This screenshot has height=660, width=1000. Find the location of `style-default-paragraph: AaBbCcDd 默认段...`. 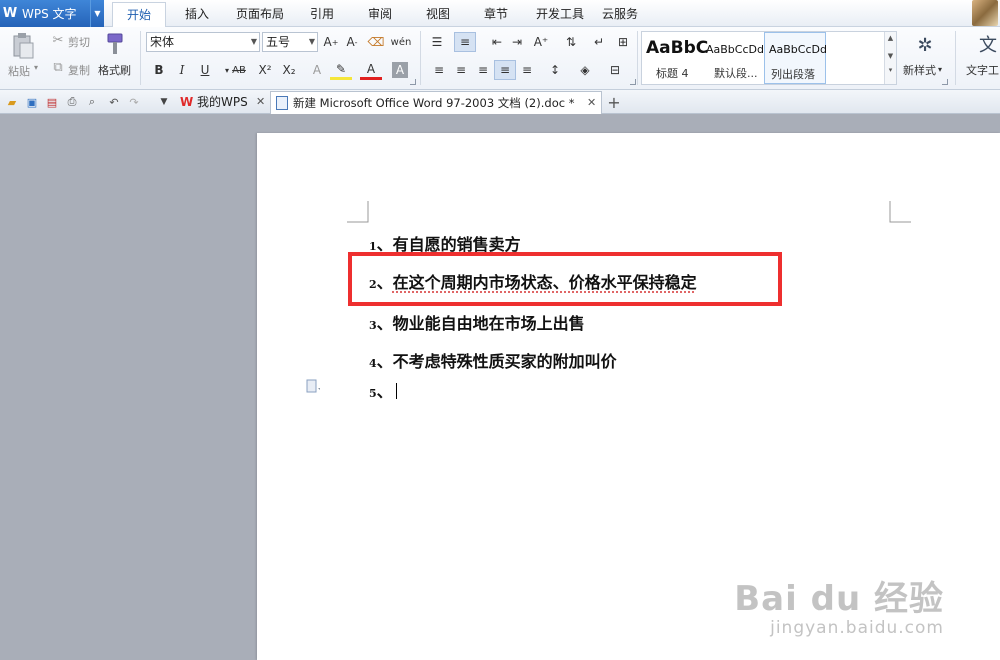

style-default-paragraph: AaBbCcDd 默认段... is located at coordinates (733, 58).